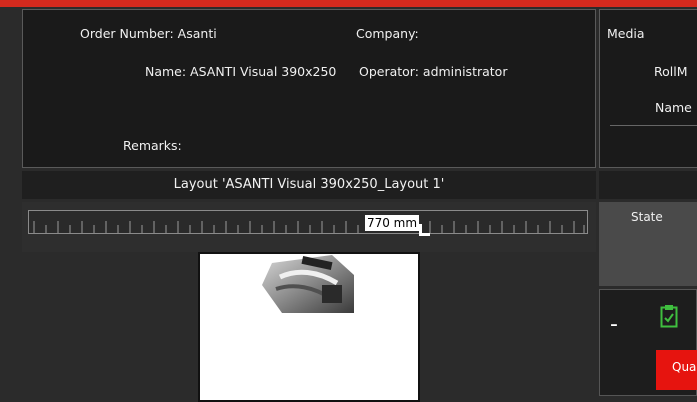 Image resolution: width=697 pixels, height=402 pixels. I want to click on ruler-area: 770 mm, so click(309, 227).